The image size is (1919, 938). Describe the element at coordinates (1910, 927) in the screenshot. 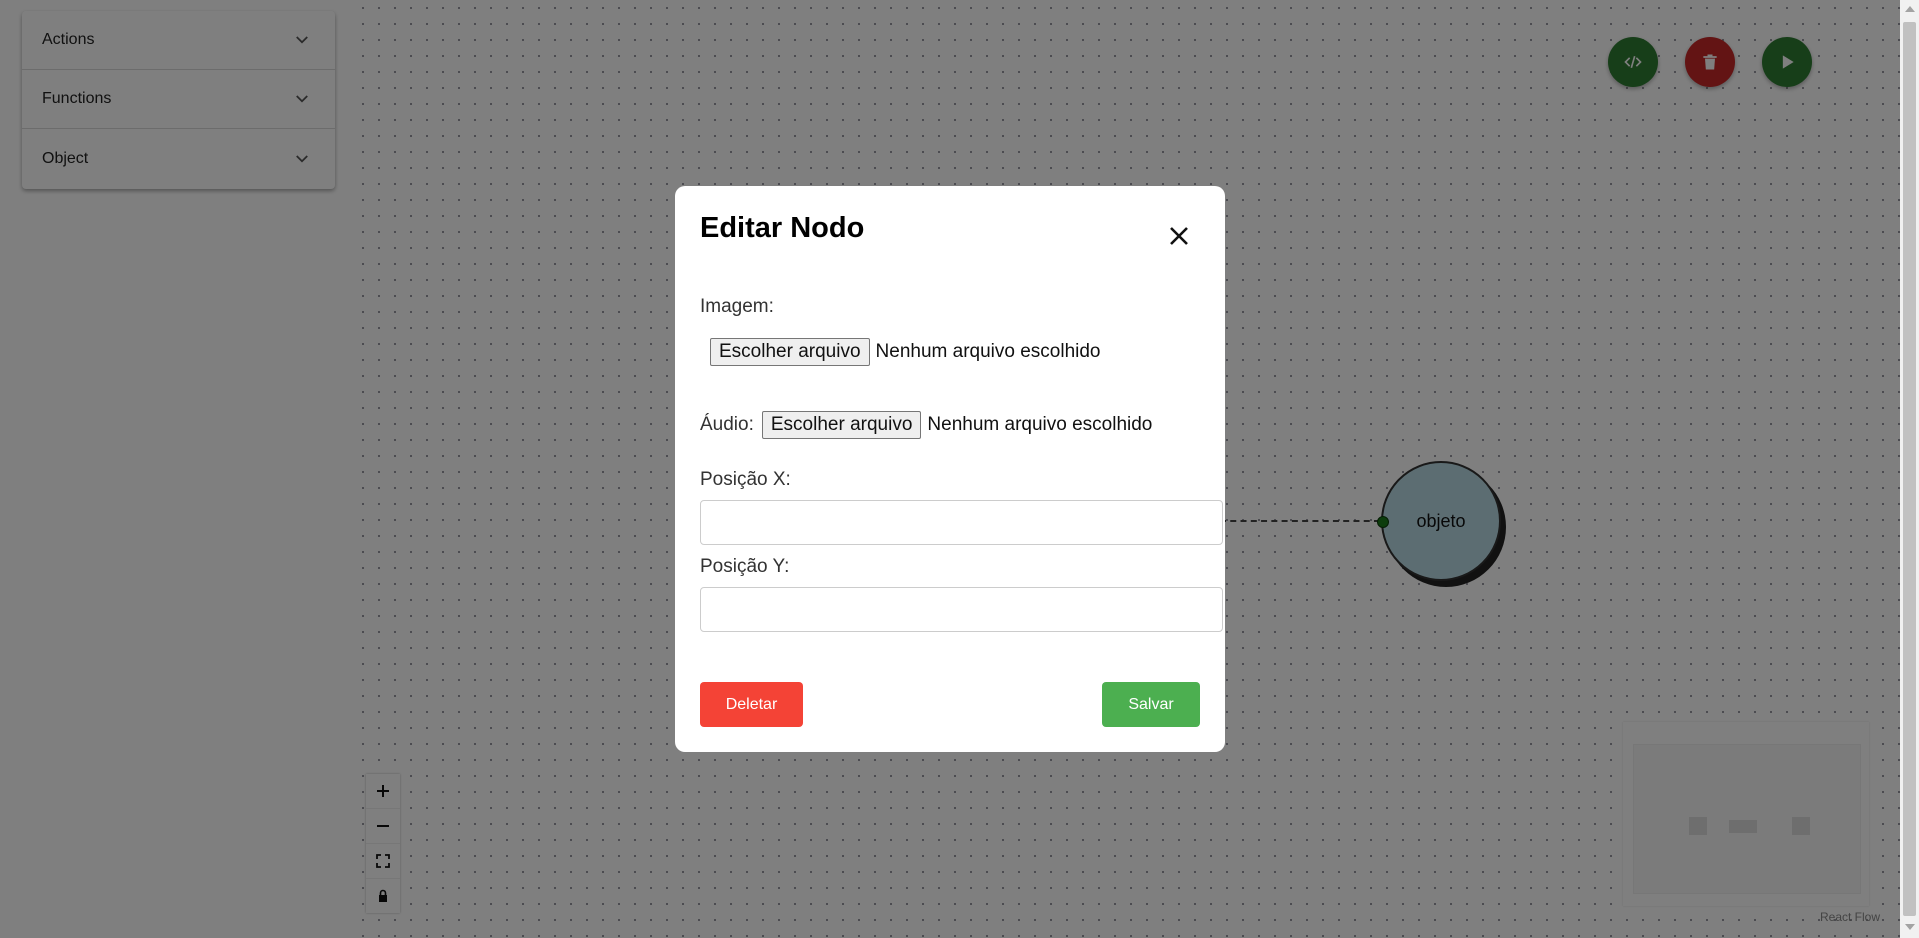

I see `scroll-down-icon` at that location.